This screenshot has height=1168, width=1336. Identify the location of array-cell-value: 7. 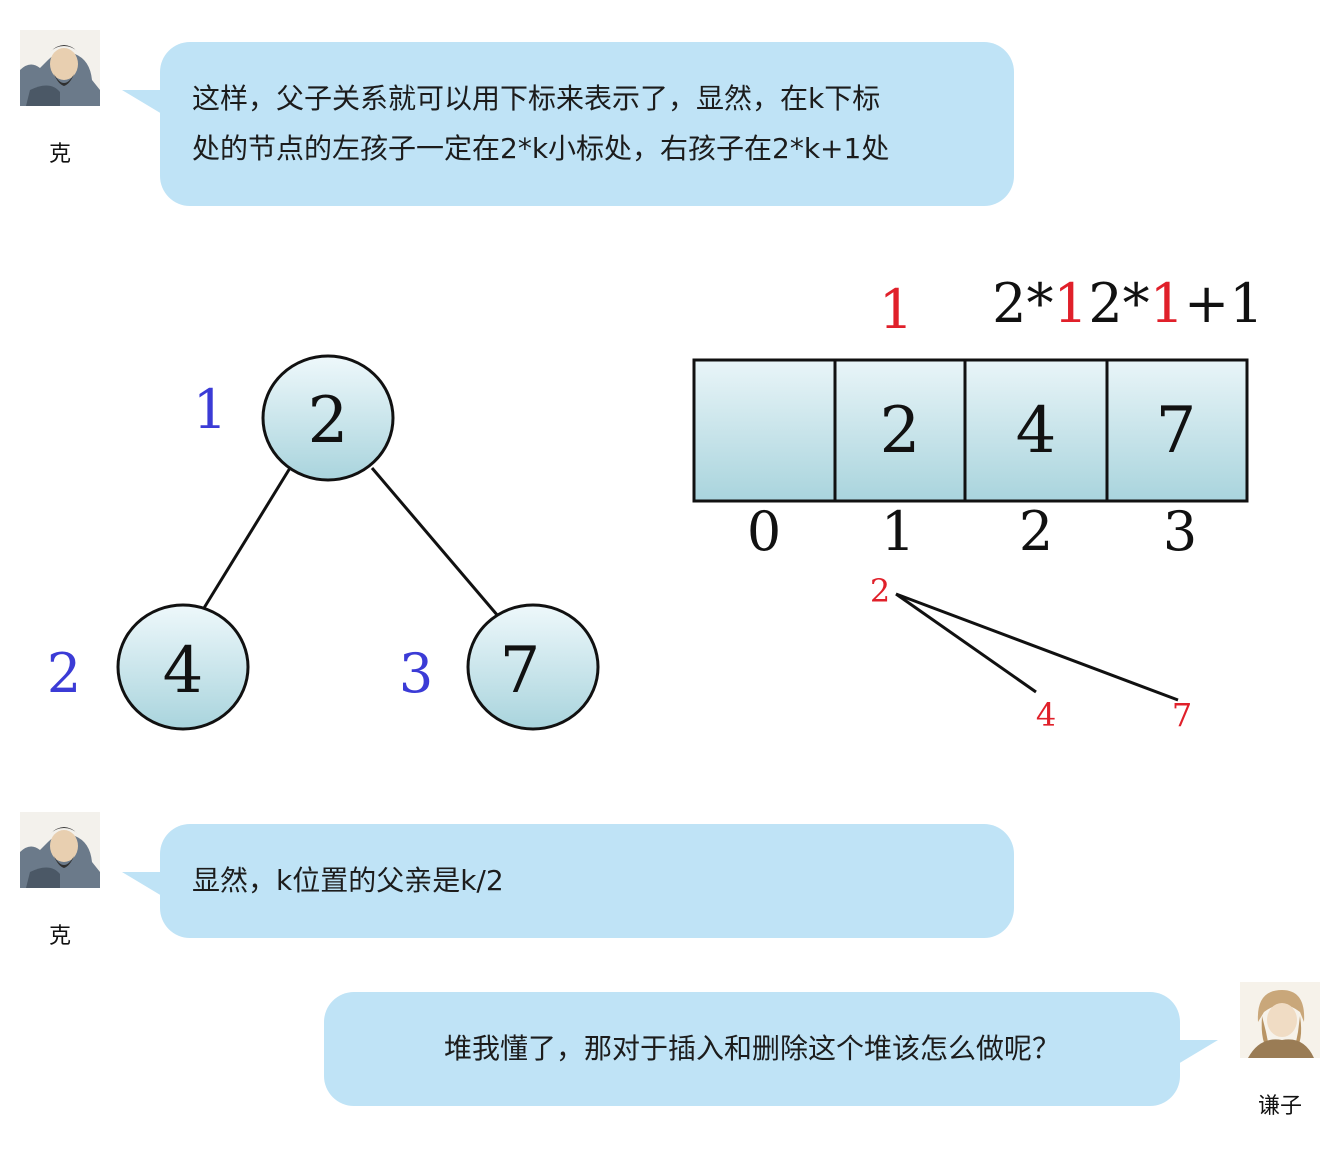
(1176, 431).